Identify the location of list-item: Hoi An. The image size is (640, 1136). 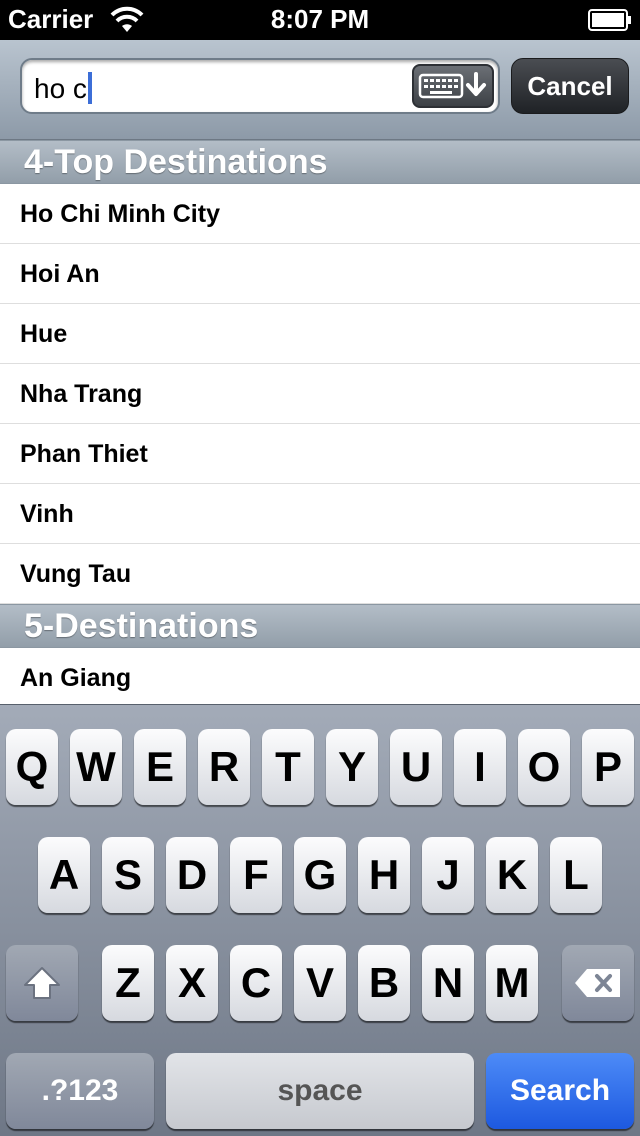
(320, 274).